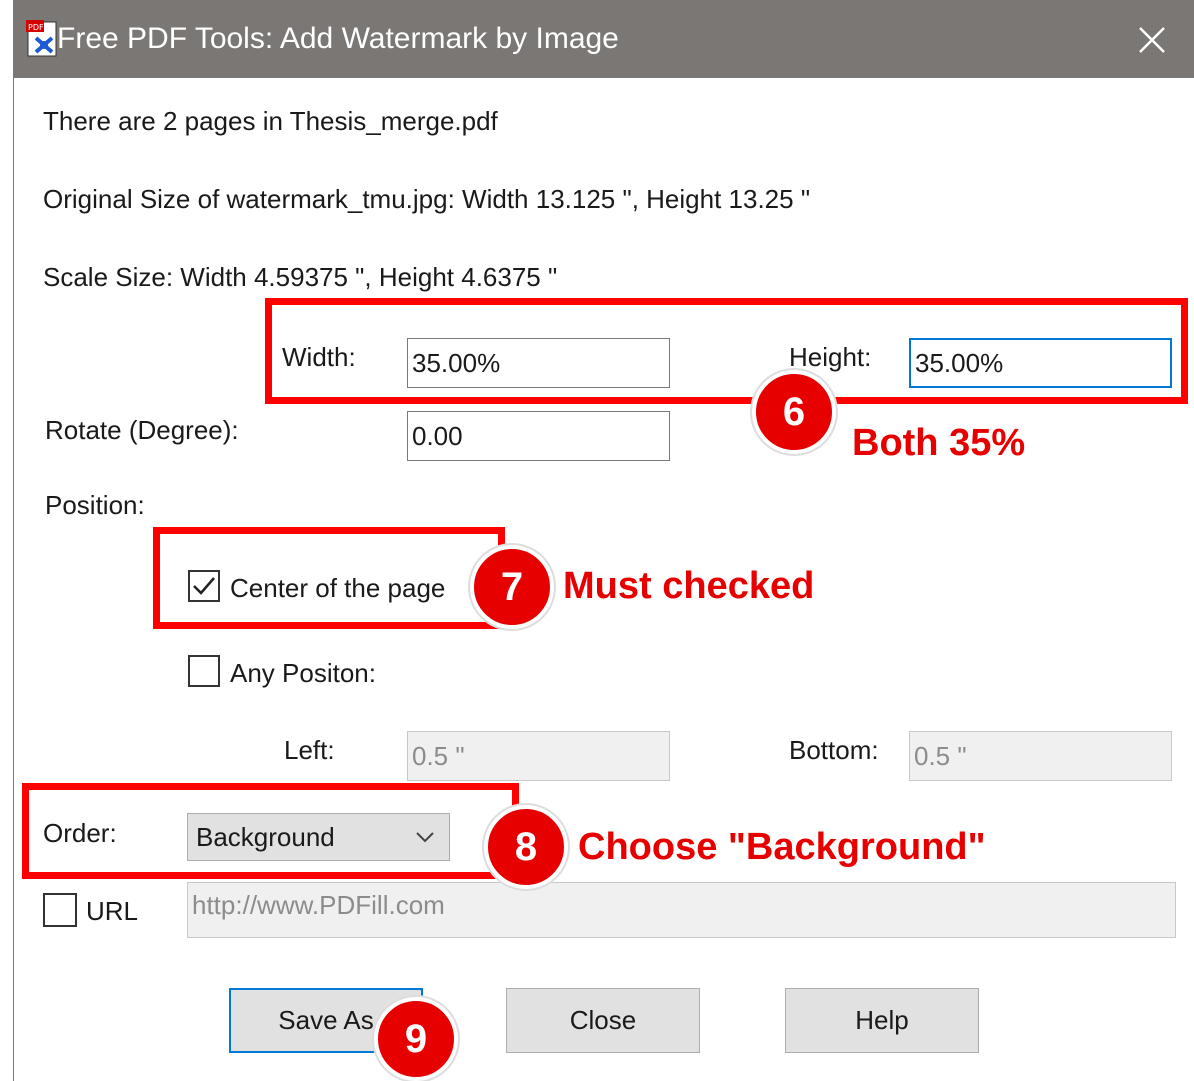  Describe the element at coordinates (95, 505) in the screenshot. I see `position-label: Position:` at that location.